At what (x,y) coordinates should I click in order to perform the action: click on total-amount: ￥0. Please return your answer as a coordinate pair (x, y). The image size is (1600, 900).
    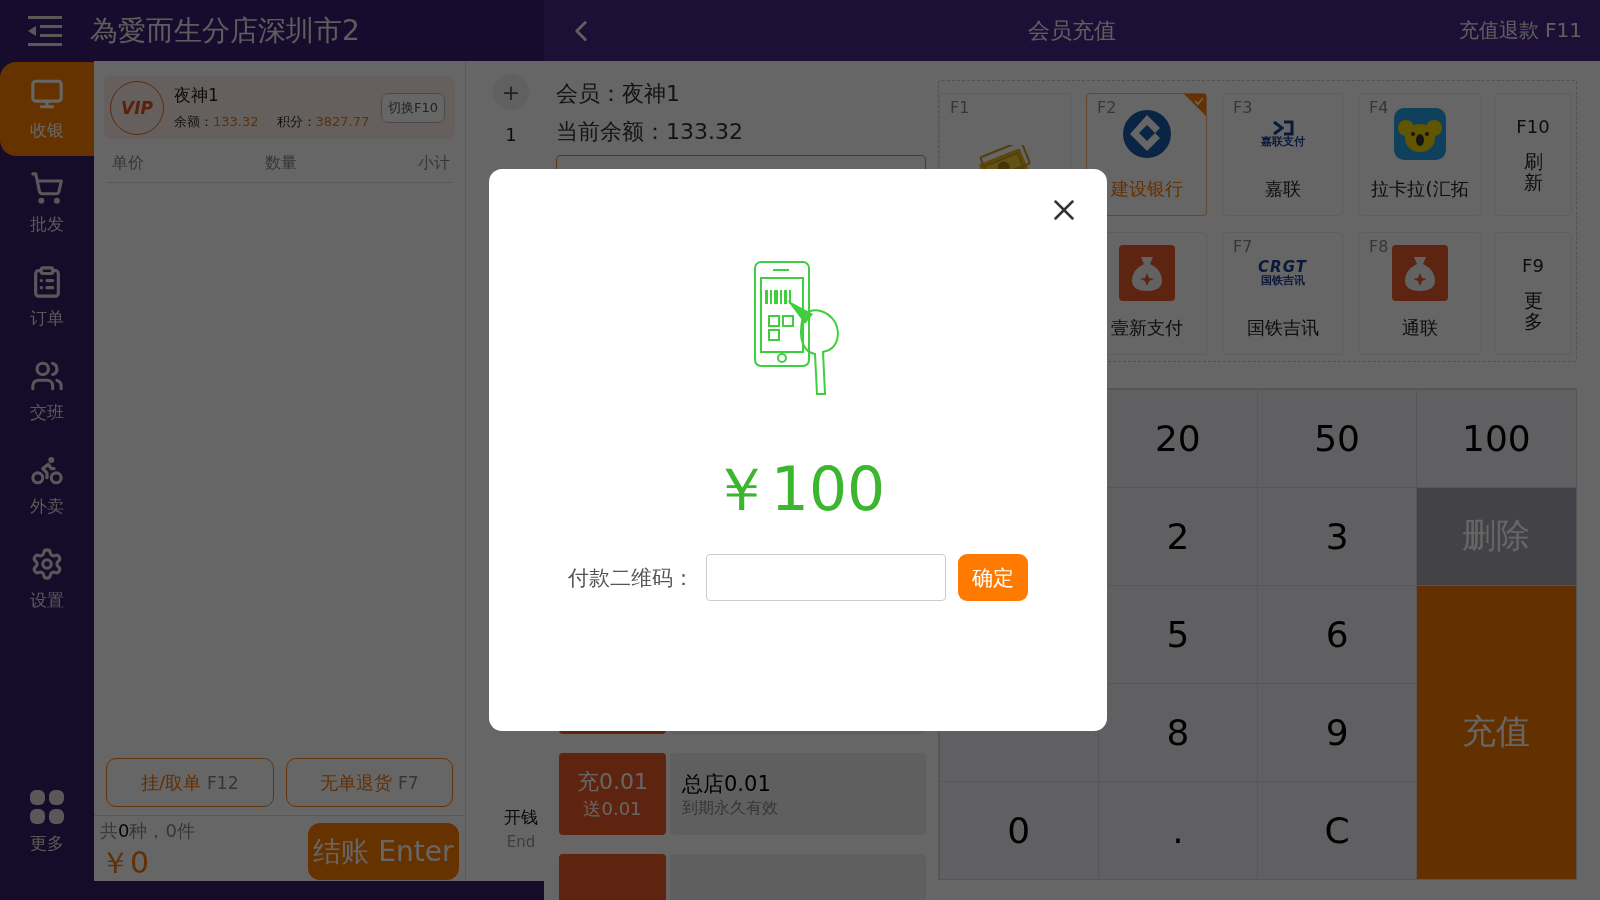
    Looking at the image, I should click on (125, 863).